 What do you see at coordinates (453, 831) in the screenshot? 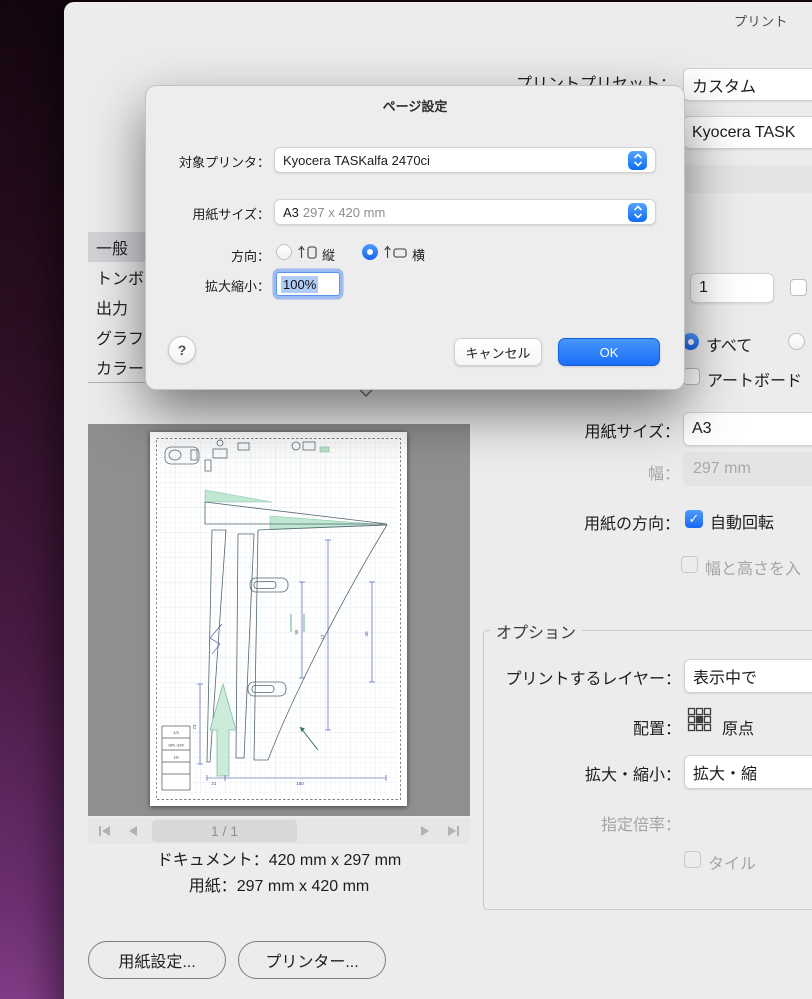
I see `last-page-button` at bounding box center [453, 831].